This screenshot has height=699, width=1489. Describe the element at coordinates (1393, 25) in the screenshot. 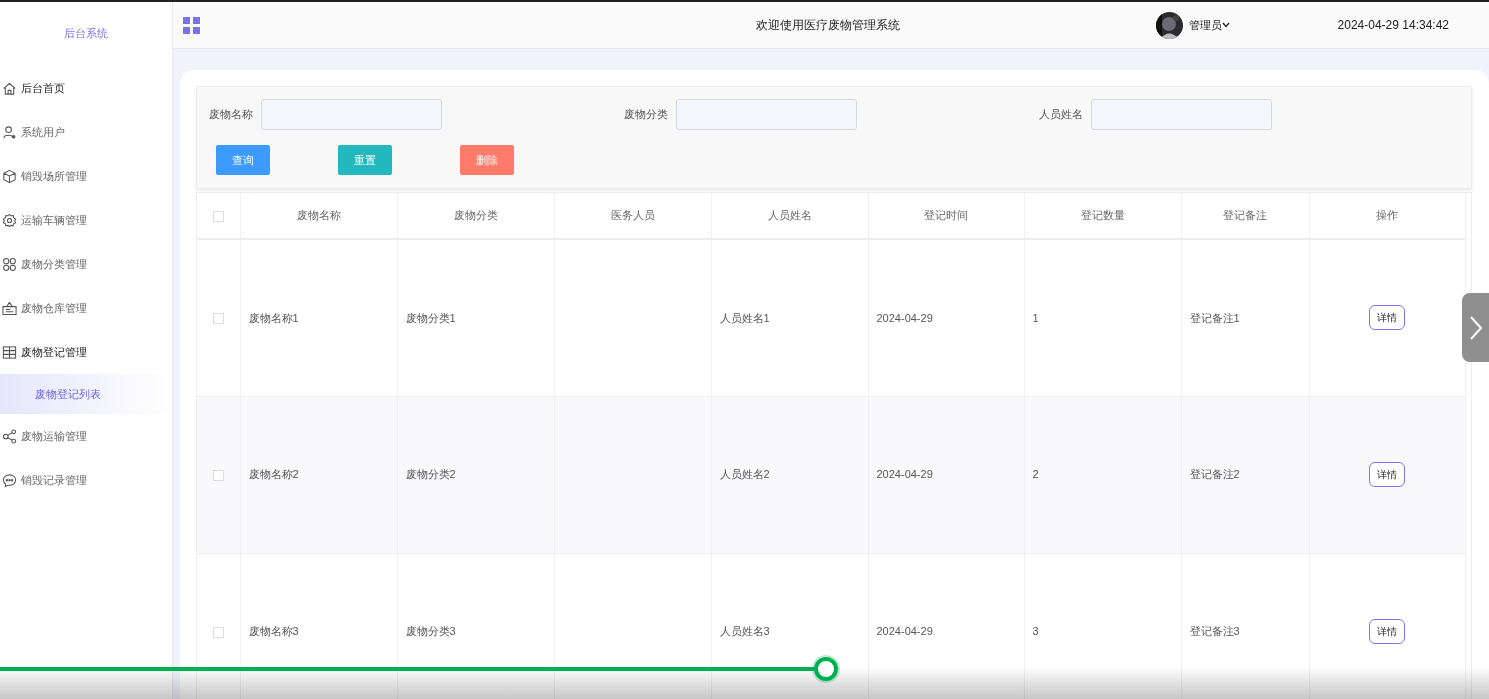

I see `date-time: 2024-04-29 14:34:42` at that location.